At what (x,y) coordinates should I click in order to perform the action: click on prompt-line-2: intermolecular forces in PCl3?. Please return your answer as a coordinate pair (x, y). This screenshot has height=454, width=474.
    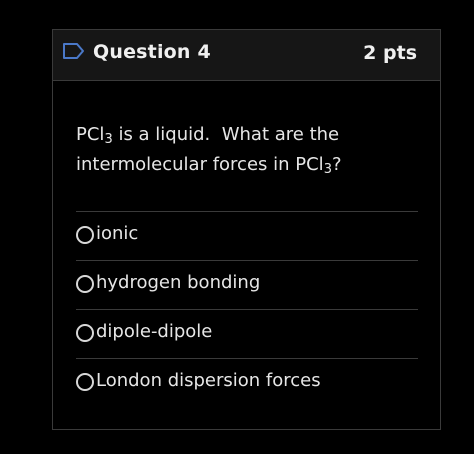
    Looking at the image, I should click on (246, 165).